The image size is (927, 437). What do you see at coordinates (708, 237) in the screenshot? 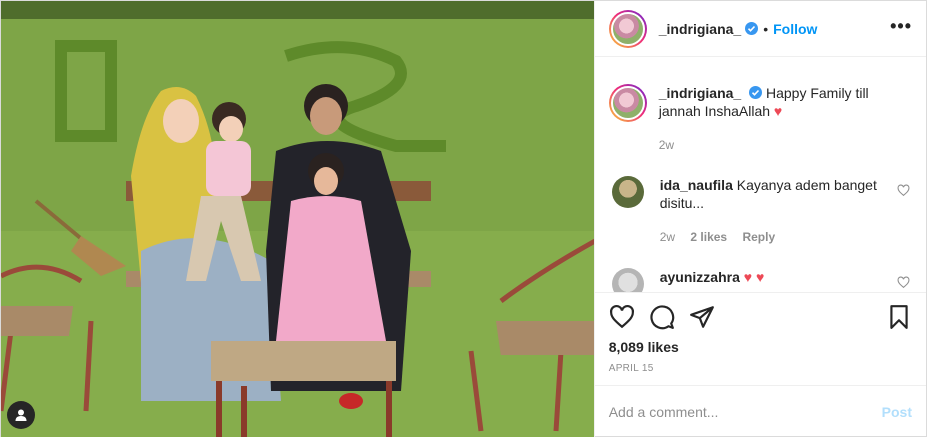
I see `comment-likes: 2 likes` at bounding box center [708, 237].